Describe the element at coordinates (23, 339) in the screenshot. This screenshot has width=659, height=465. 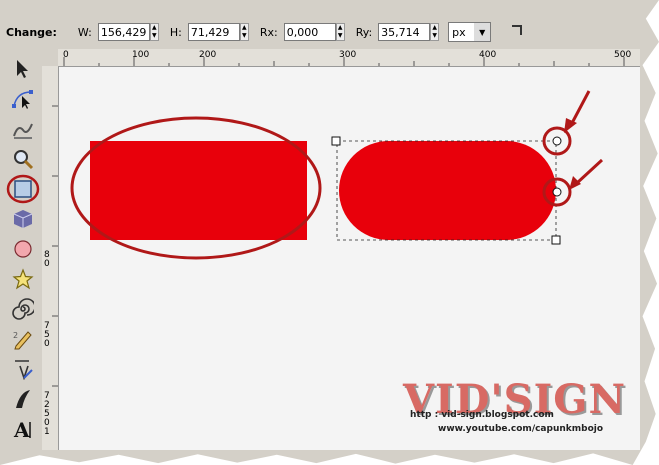
I see `pencil-tool-icon: 2` at that location.